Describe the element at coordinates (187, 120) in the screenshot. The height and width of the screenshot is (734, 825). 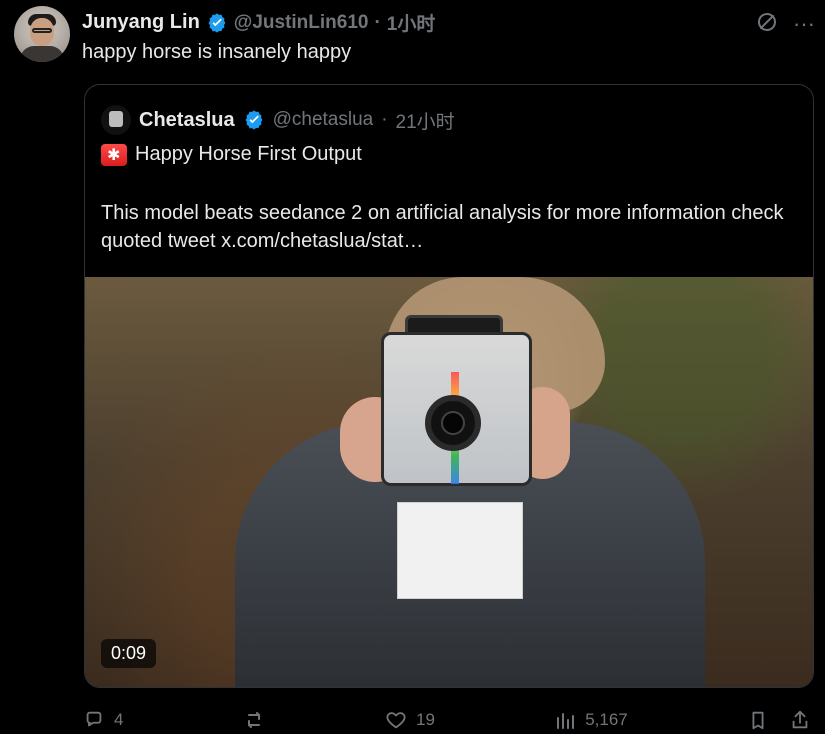
I see `quote-author-name: Chetaslua` at that location.